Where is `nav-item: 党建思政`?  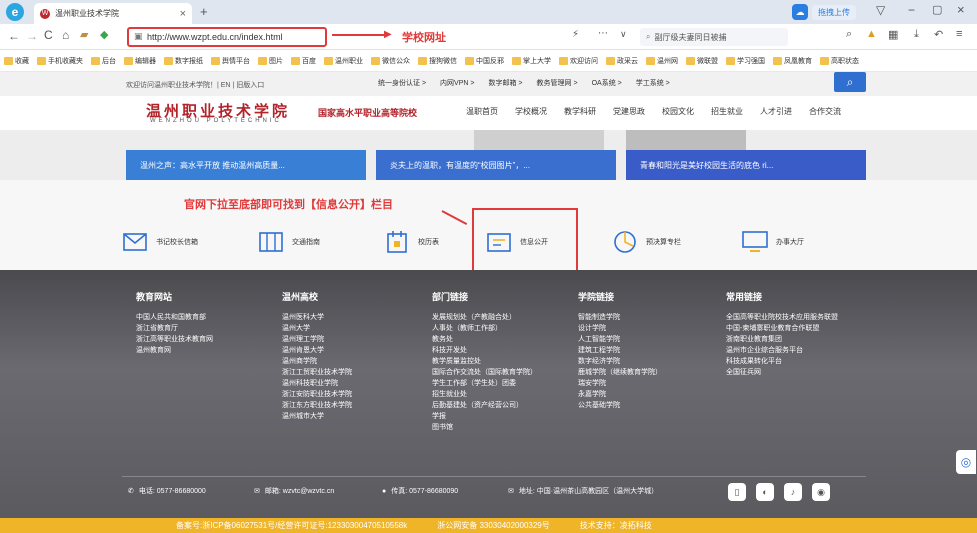 nav-item: 党建思政 is located at coordinates (629, 111).